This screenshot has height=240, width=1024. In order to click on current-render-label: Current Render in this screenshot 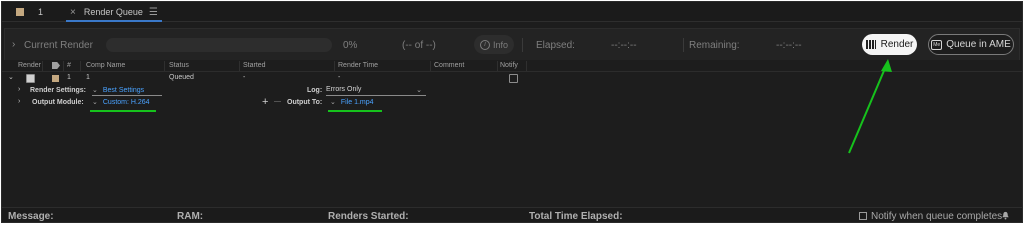, I will do `click(58, 45)`.